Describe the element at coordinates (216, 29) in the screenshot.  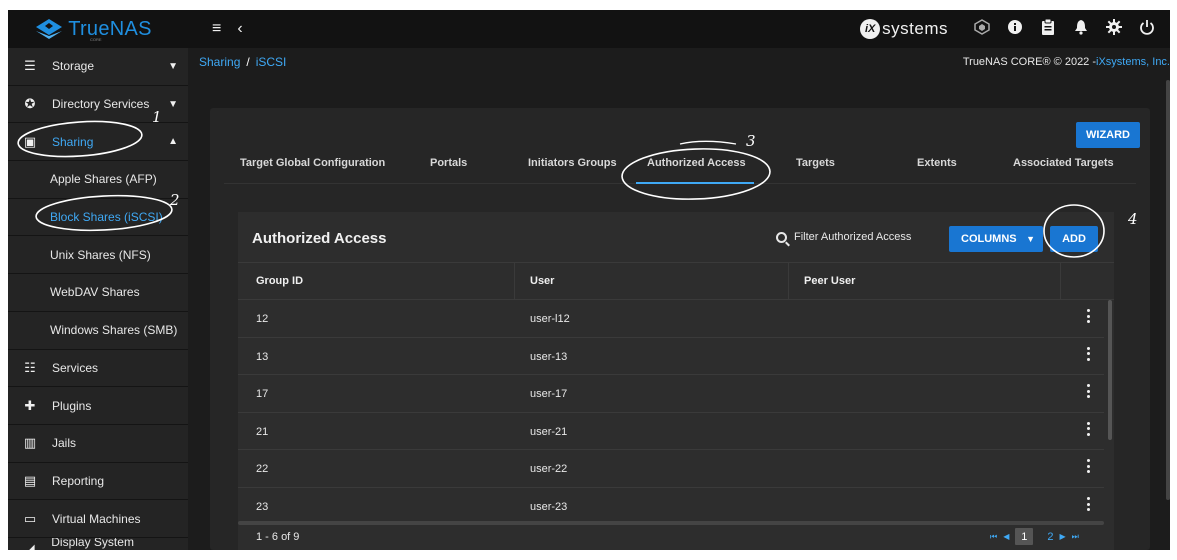
I see `hamburger-menu-icon: ≡` at that location.